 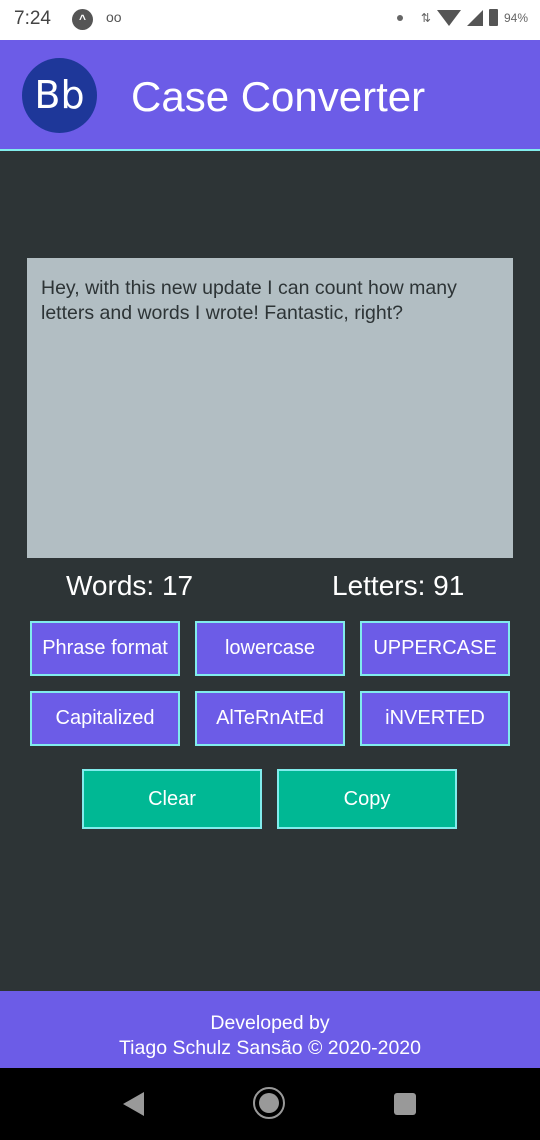 What do you see at coordinates (114, 17) in the screenshot?
I see `voicemail-icon: oo` at bounding box center [114, 17].